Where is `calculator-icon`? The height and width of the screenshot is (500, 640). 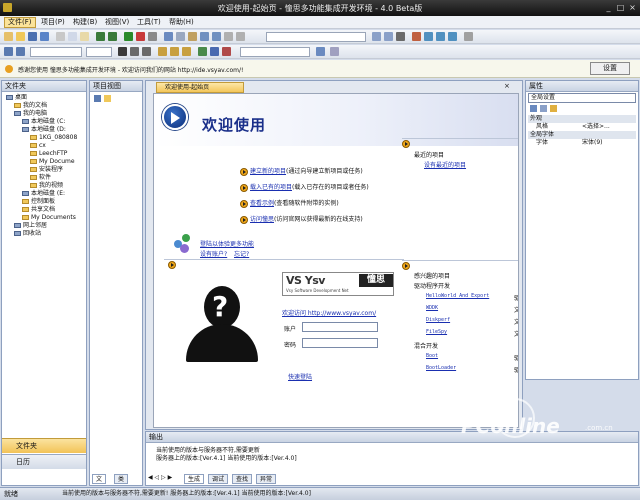 calculator-icon is located at coordinates (214, 51).